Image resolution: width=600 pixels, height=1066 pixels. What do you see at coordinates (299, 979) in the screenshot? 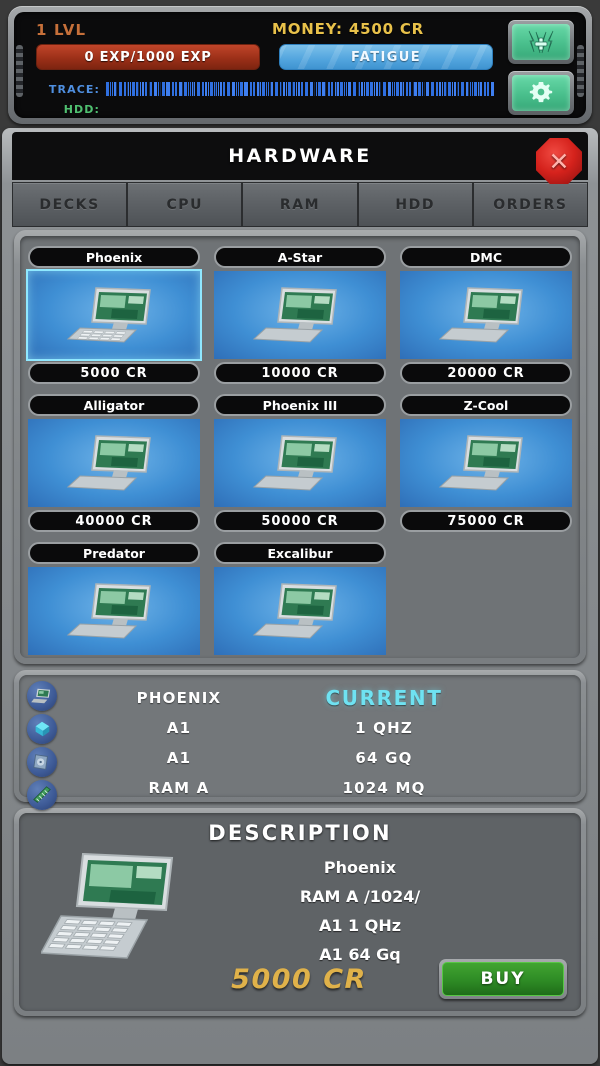
I see `item-price-large: 5000 CR` at bounding box center [299, 979].